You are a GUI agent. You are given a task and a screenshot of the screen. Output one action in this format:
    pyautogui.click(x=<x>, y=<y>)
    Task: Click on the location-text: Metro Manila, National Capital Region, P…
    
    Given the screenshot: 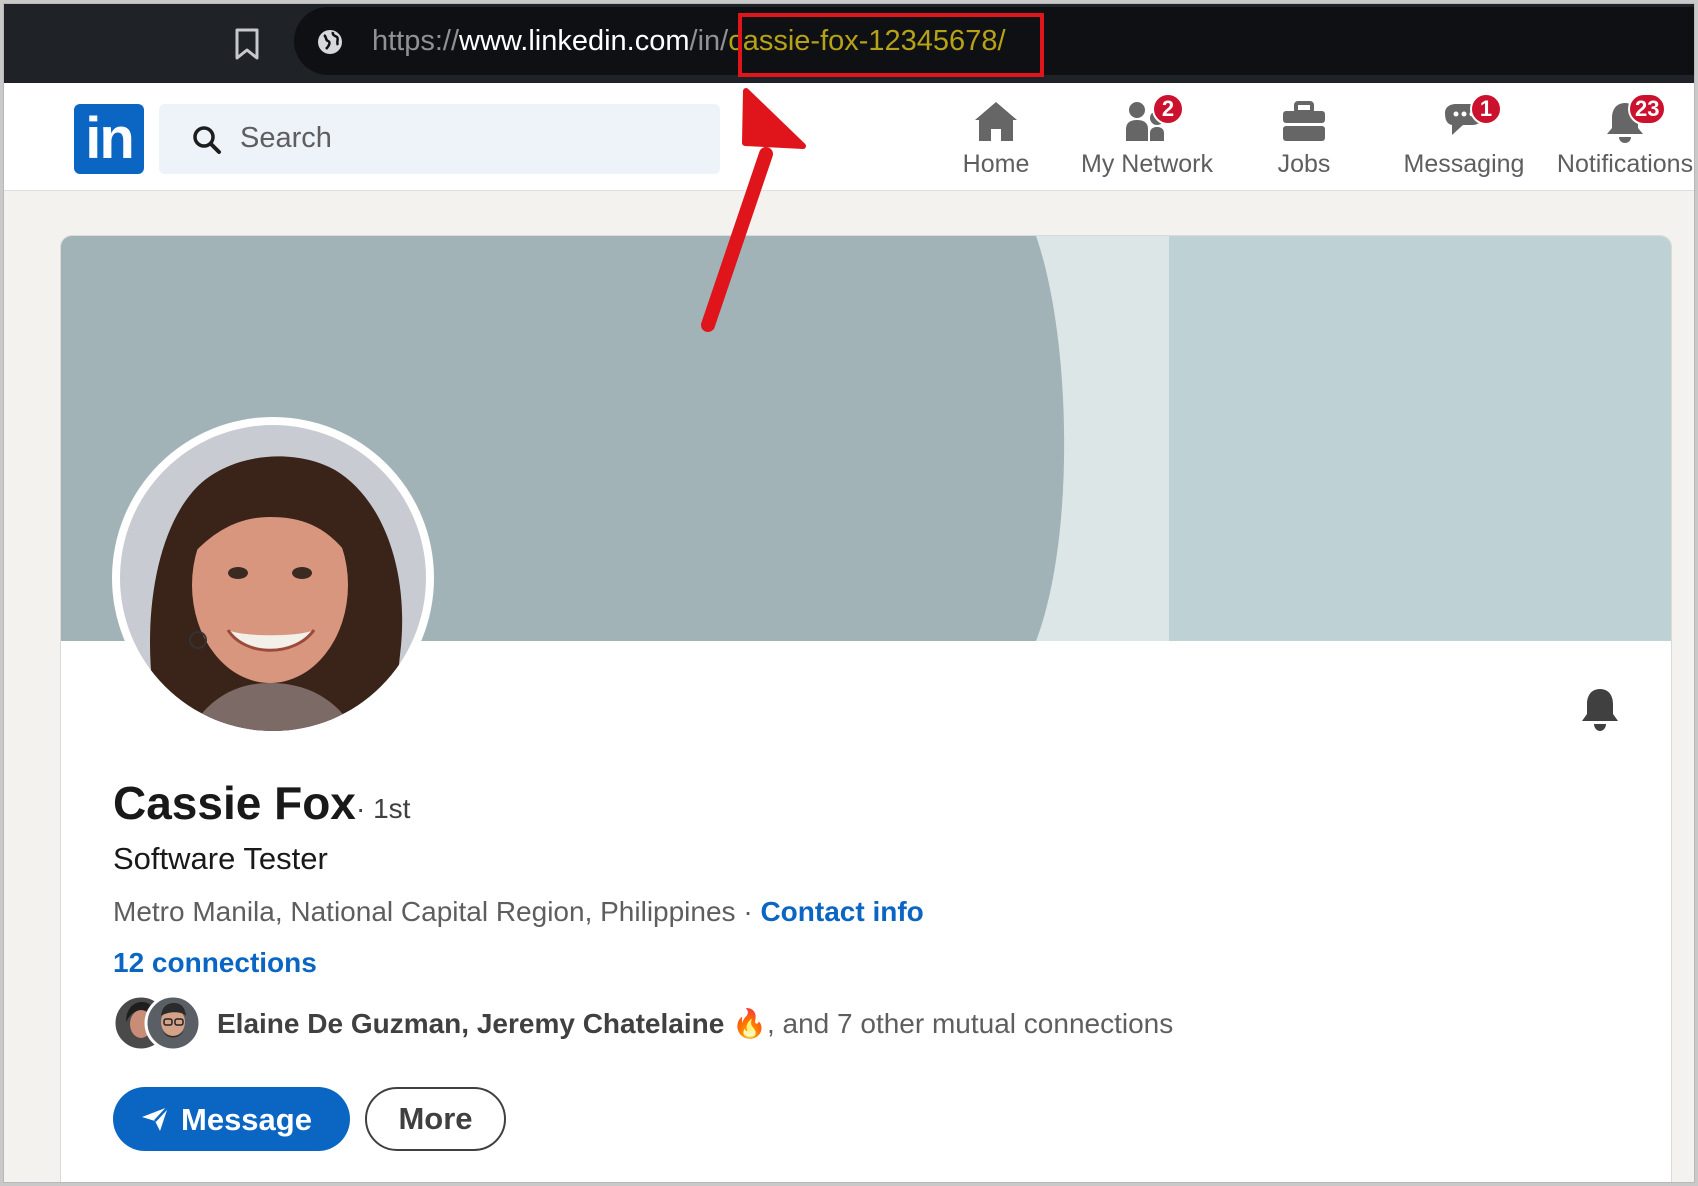 What is the action you would take?
    pyautogui.click(x=424, y=911)
    